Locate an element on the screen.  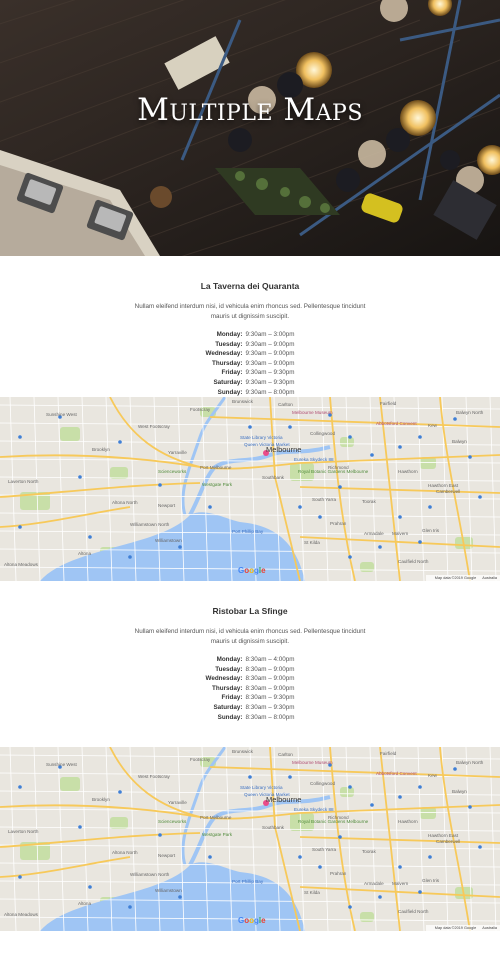
hours-day: Thursday: is located at coordinates (227, 688).